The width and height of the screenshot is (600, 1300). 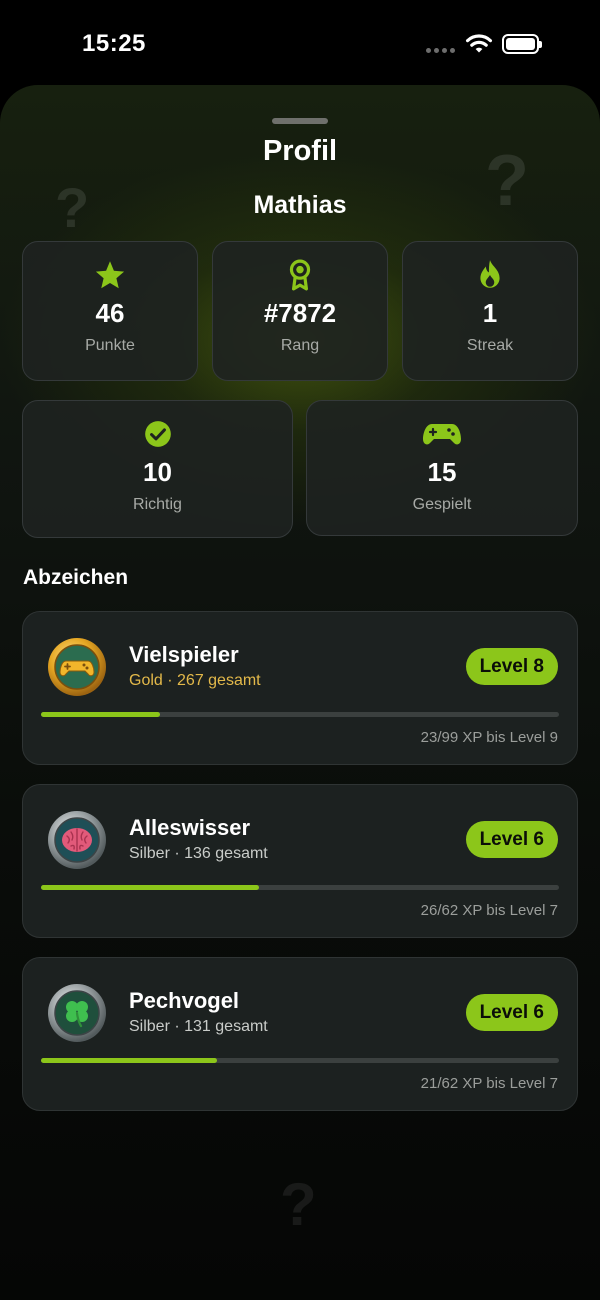 I want to click on badge-tier-total: Silber · 136 gesamt, so click(x=198, y=853).